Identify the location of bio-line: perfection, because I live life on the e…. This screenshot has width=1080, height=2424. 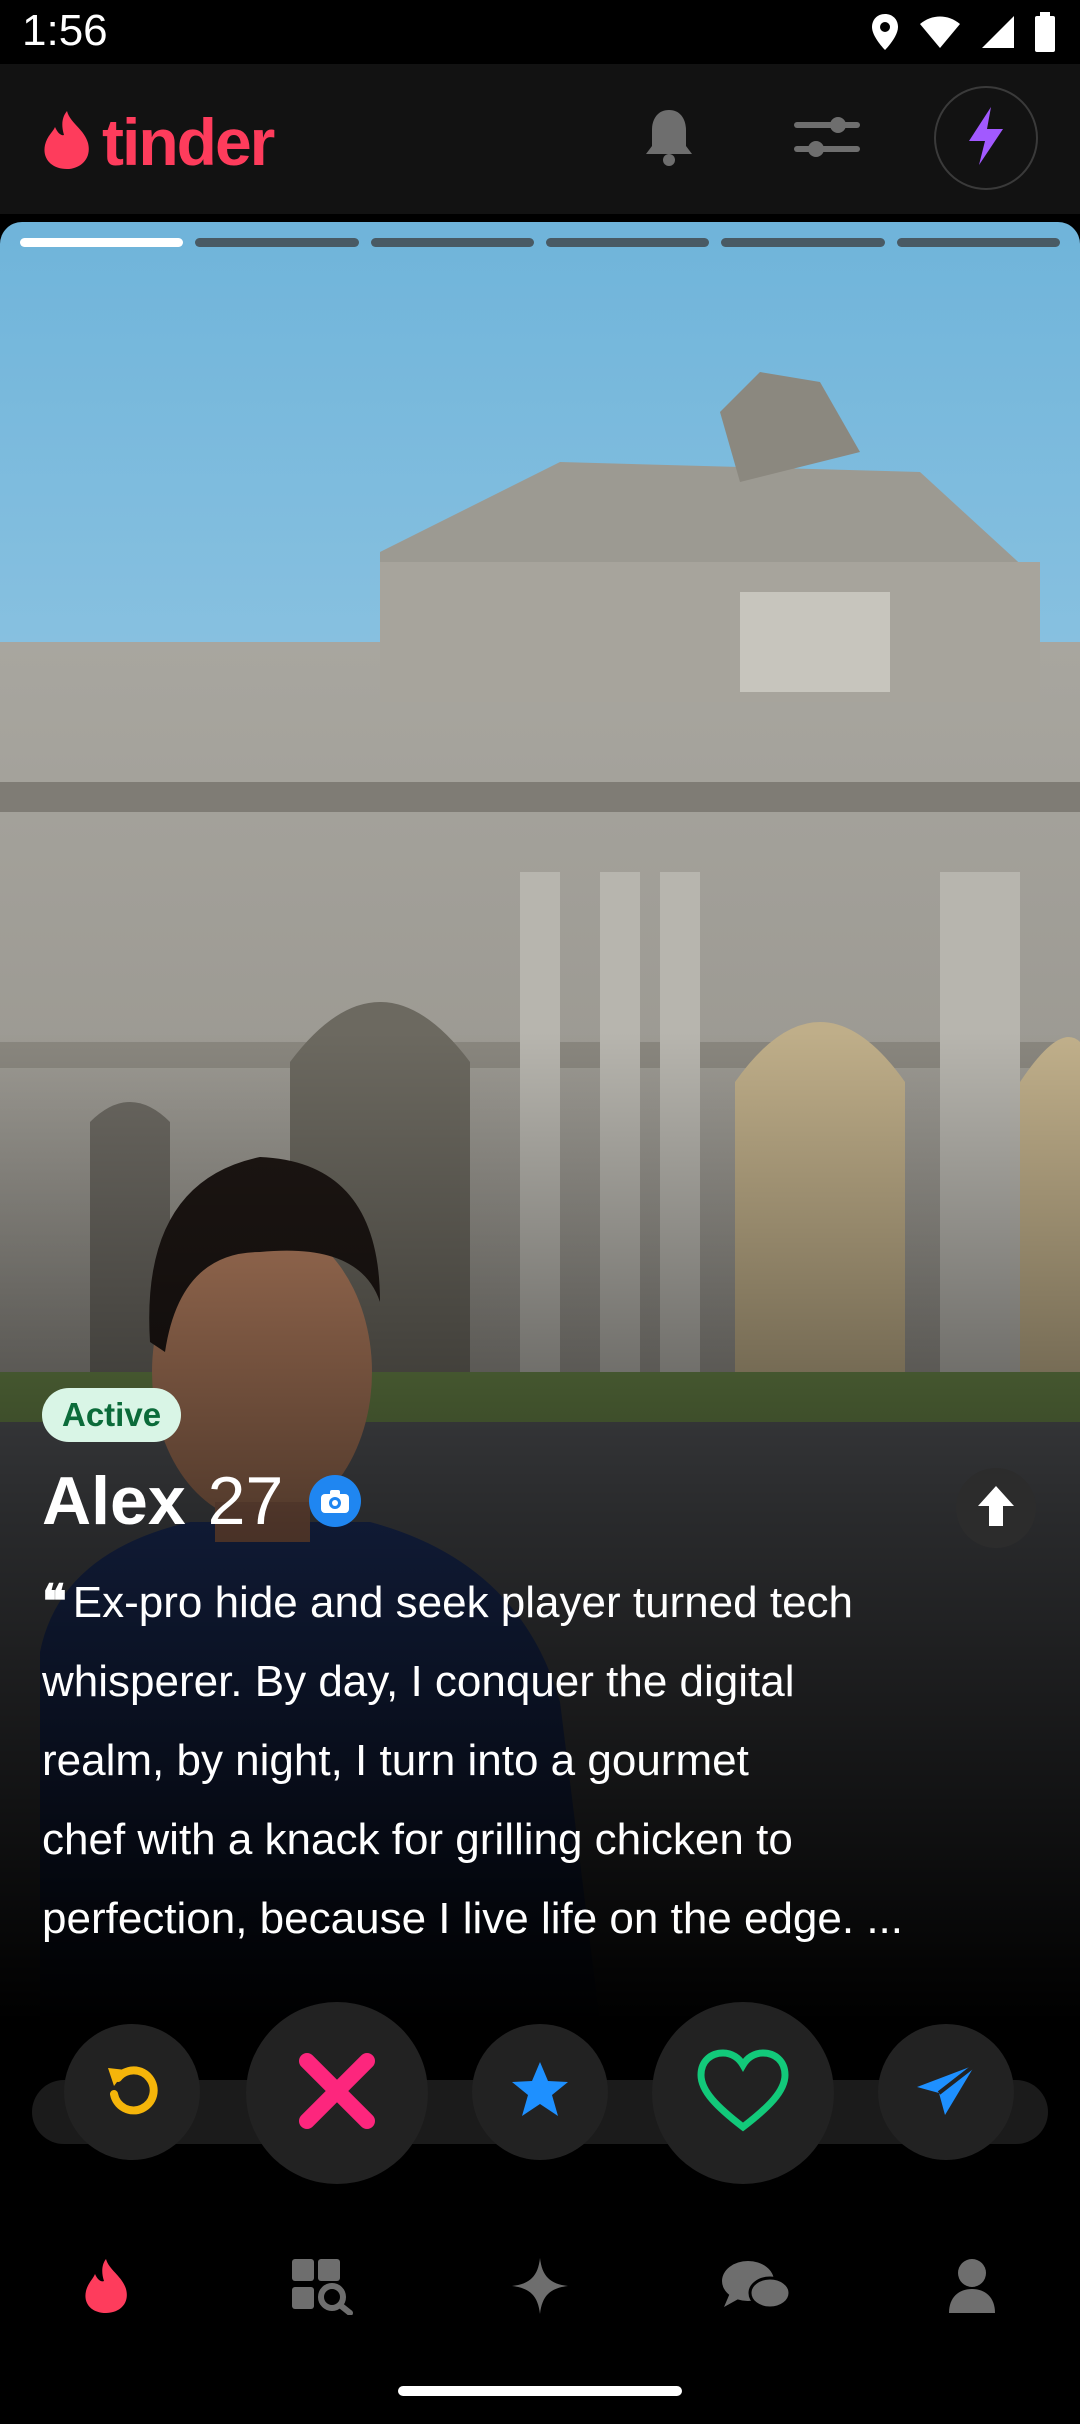
(472, 1918).